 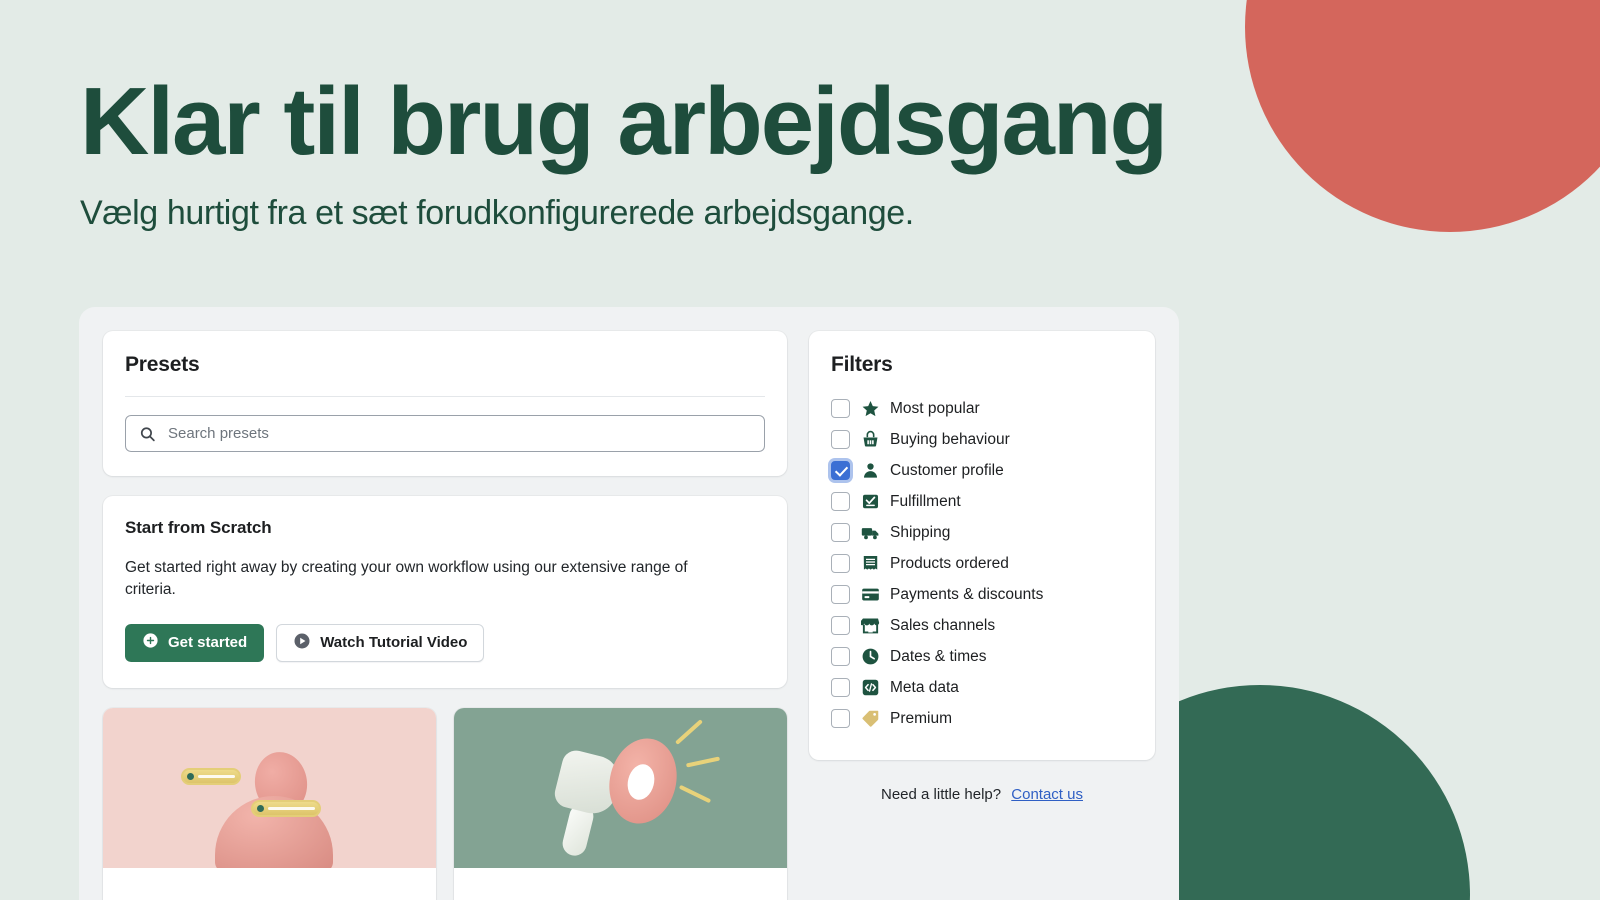 I want to click on presets-card: Presets, so click(x=445, y=403).